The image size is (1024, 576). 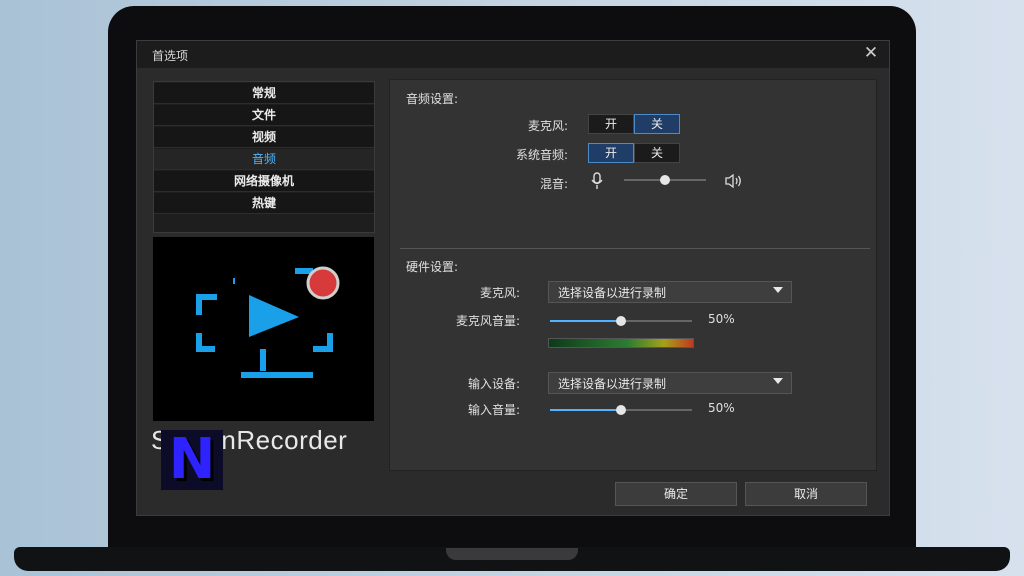 I want to click on sidebar-nav: 常规 文件 视频 音频 网络摄像机 热键, so click(x=264, y=157).